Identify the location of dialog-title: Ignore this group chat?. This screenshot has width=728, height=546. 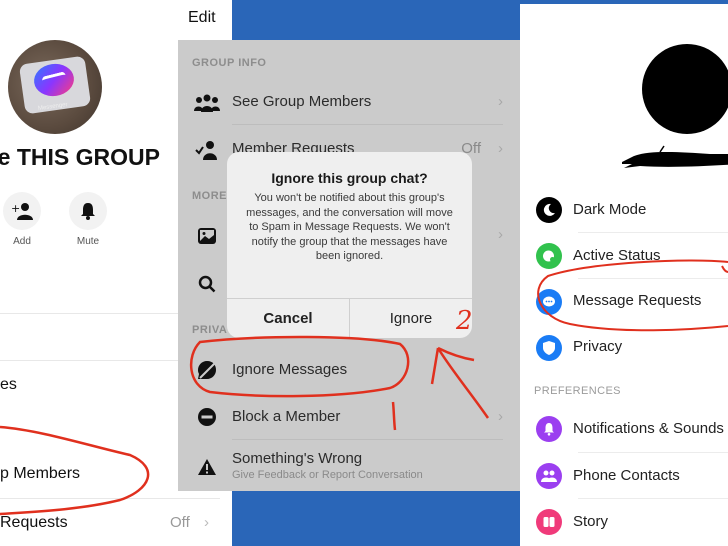
(349, 178).